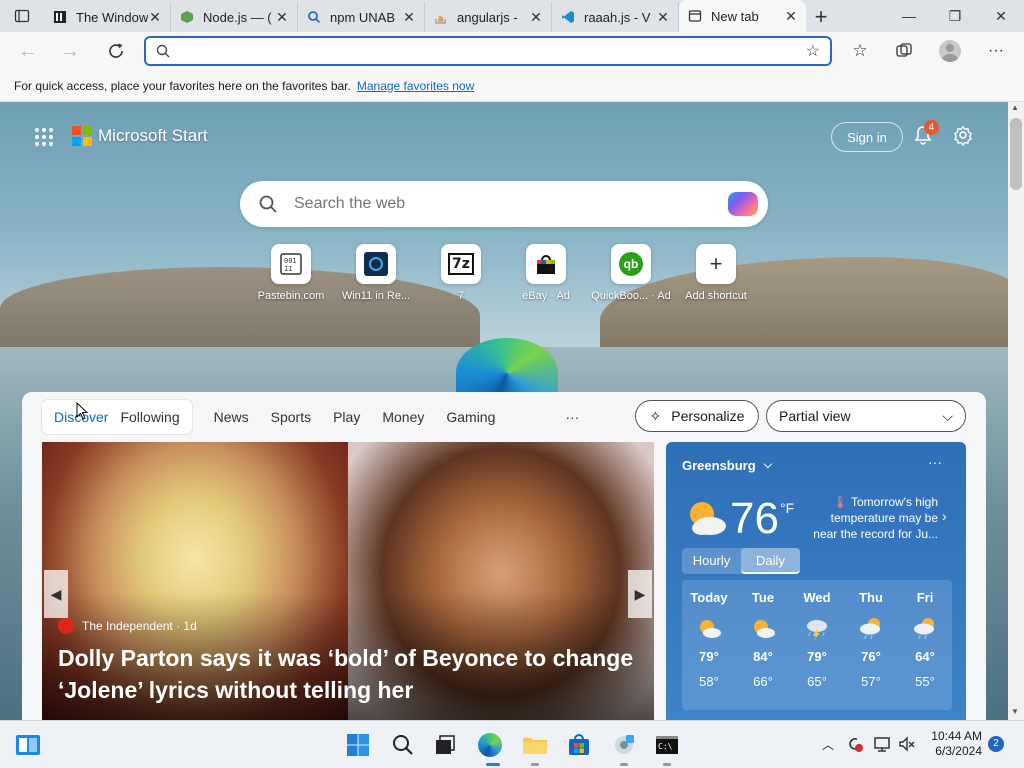 Image resolution: width=1024 pixels, height=768 pixels. I want to click on tab-vscode: raaah.js - V ✕, so click(615, 17).